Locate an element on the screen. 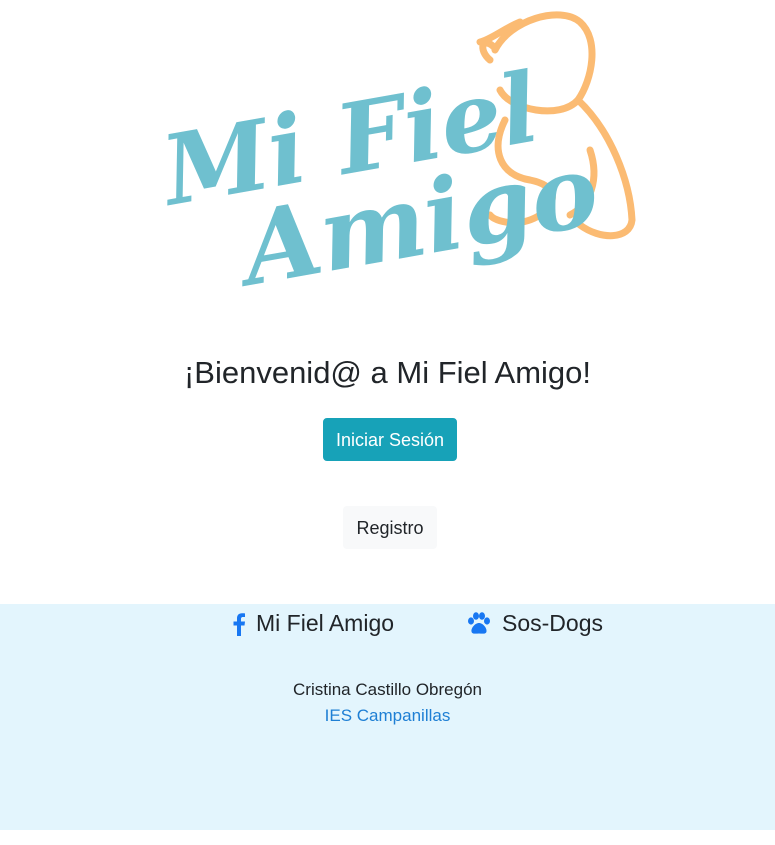 The width and height of the screenshot is (775, 845). author-name: Cristina Castillo Obregón is located at coordinates (387, 689).